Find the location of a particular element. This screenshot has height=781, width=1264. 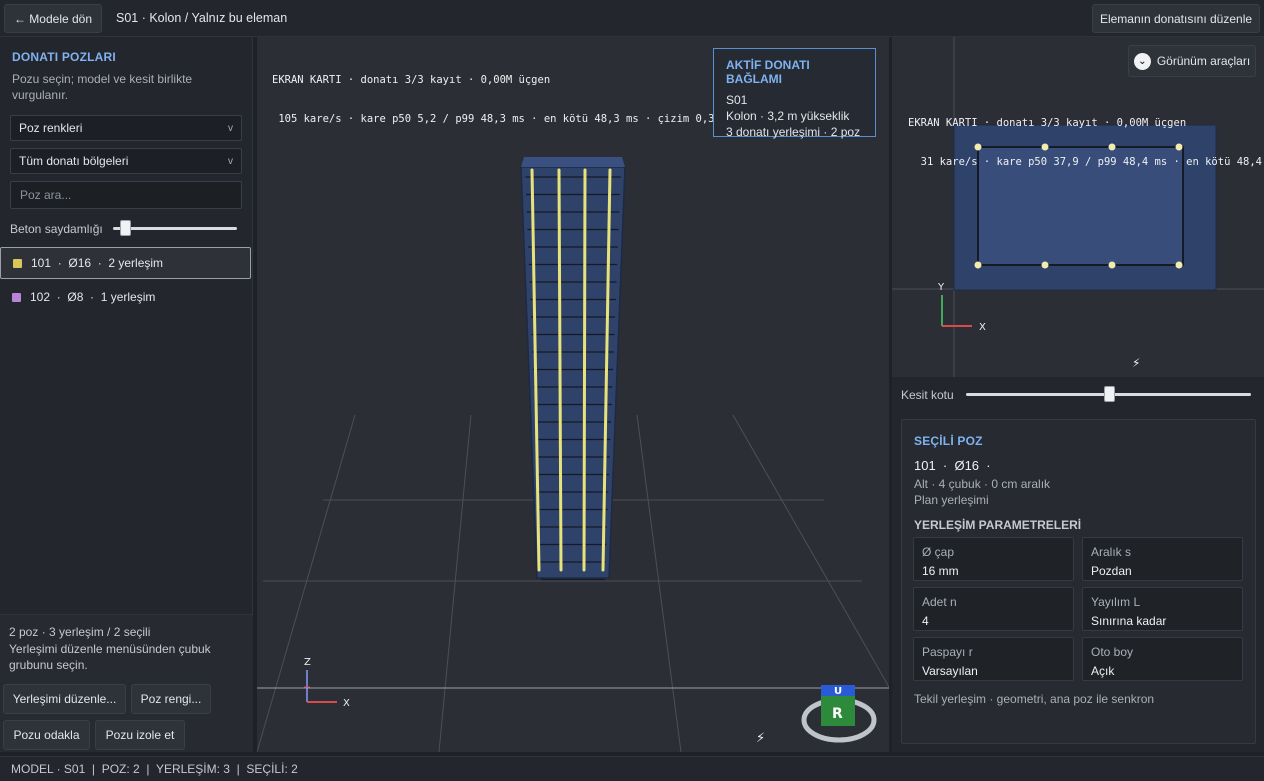

rebar-region-select: Tüm donatı bölgeleri v is located at coordinates (126, 161).